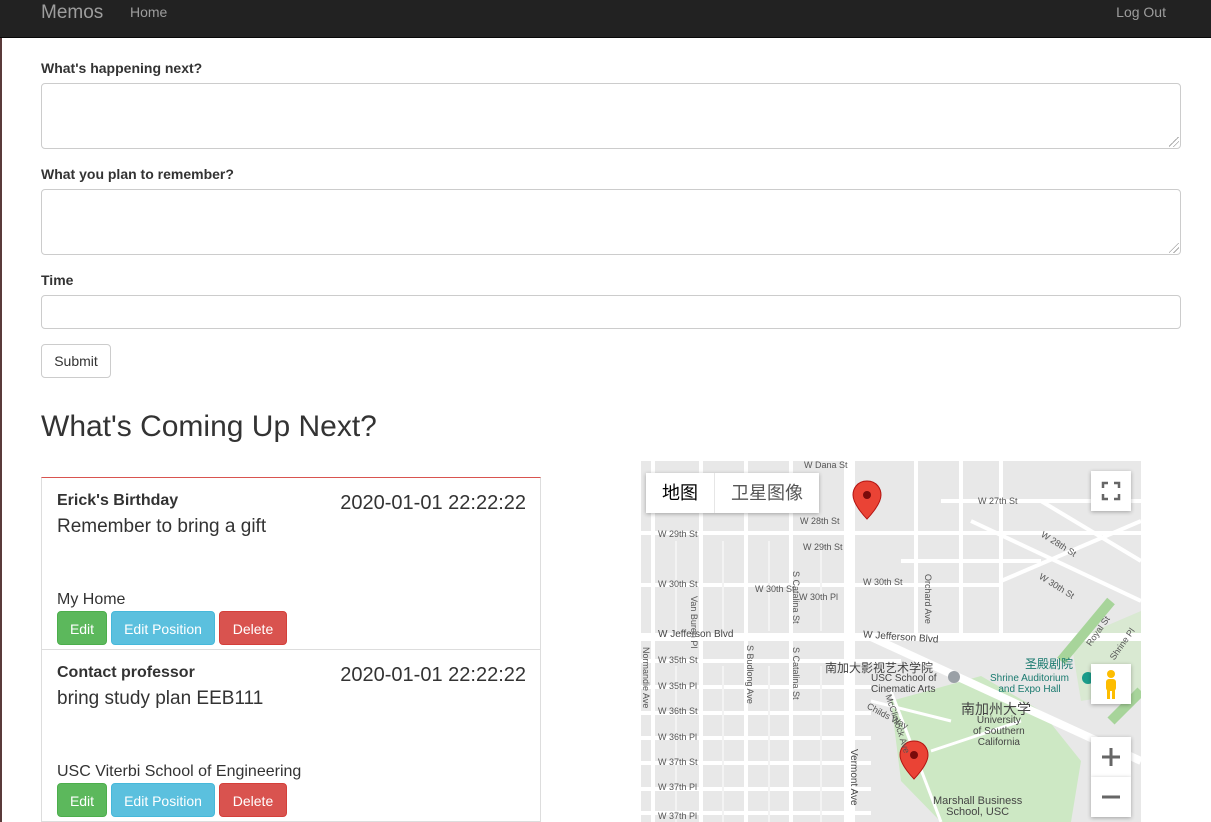 This screenshot has height=822, width=1211. Describe the element at coordinates (162, 526) in the screenshot. I see `memo-description: Remember to bring a gift` at that location.